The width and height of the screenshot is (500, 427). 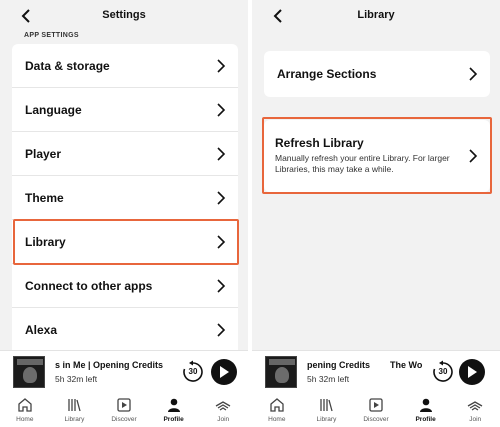 What do you see at coordinates (124, 371) in the screenshot?
I see `mini-player: s in Me | Opening Credits 5h 32m left 30` at bounding box center [124, 371].